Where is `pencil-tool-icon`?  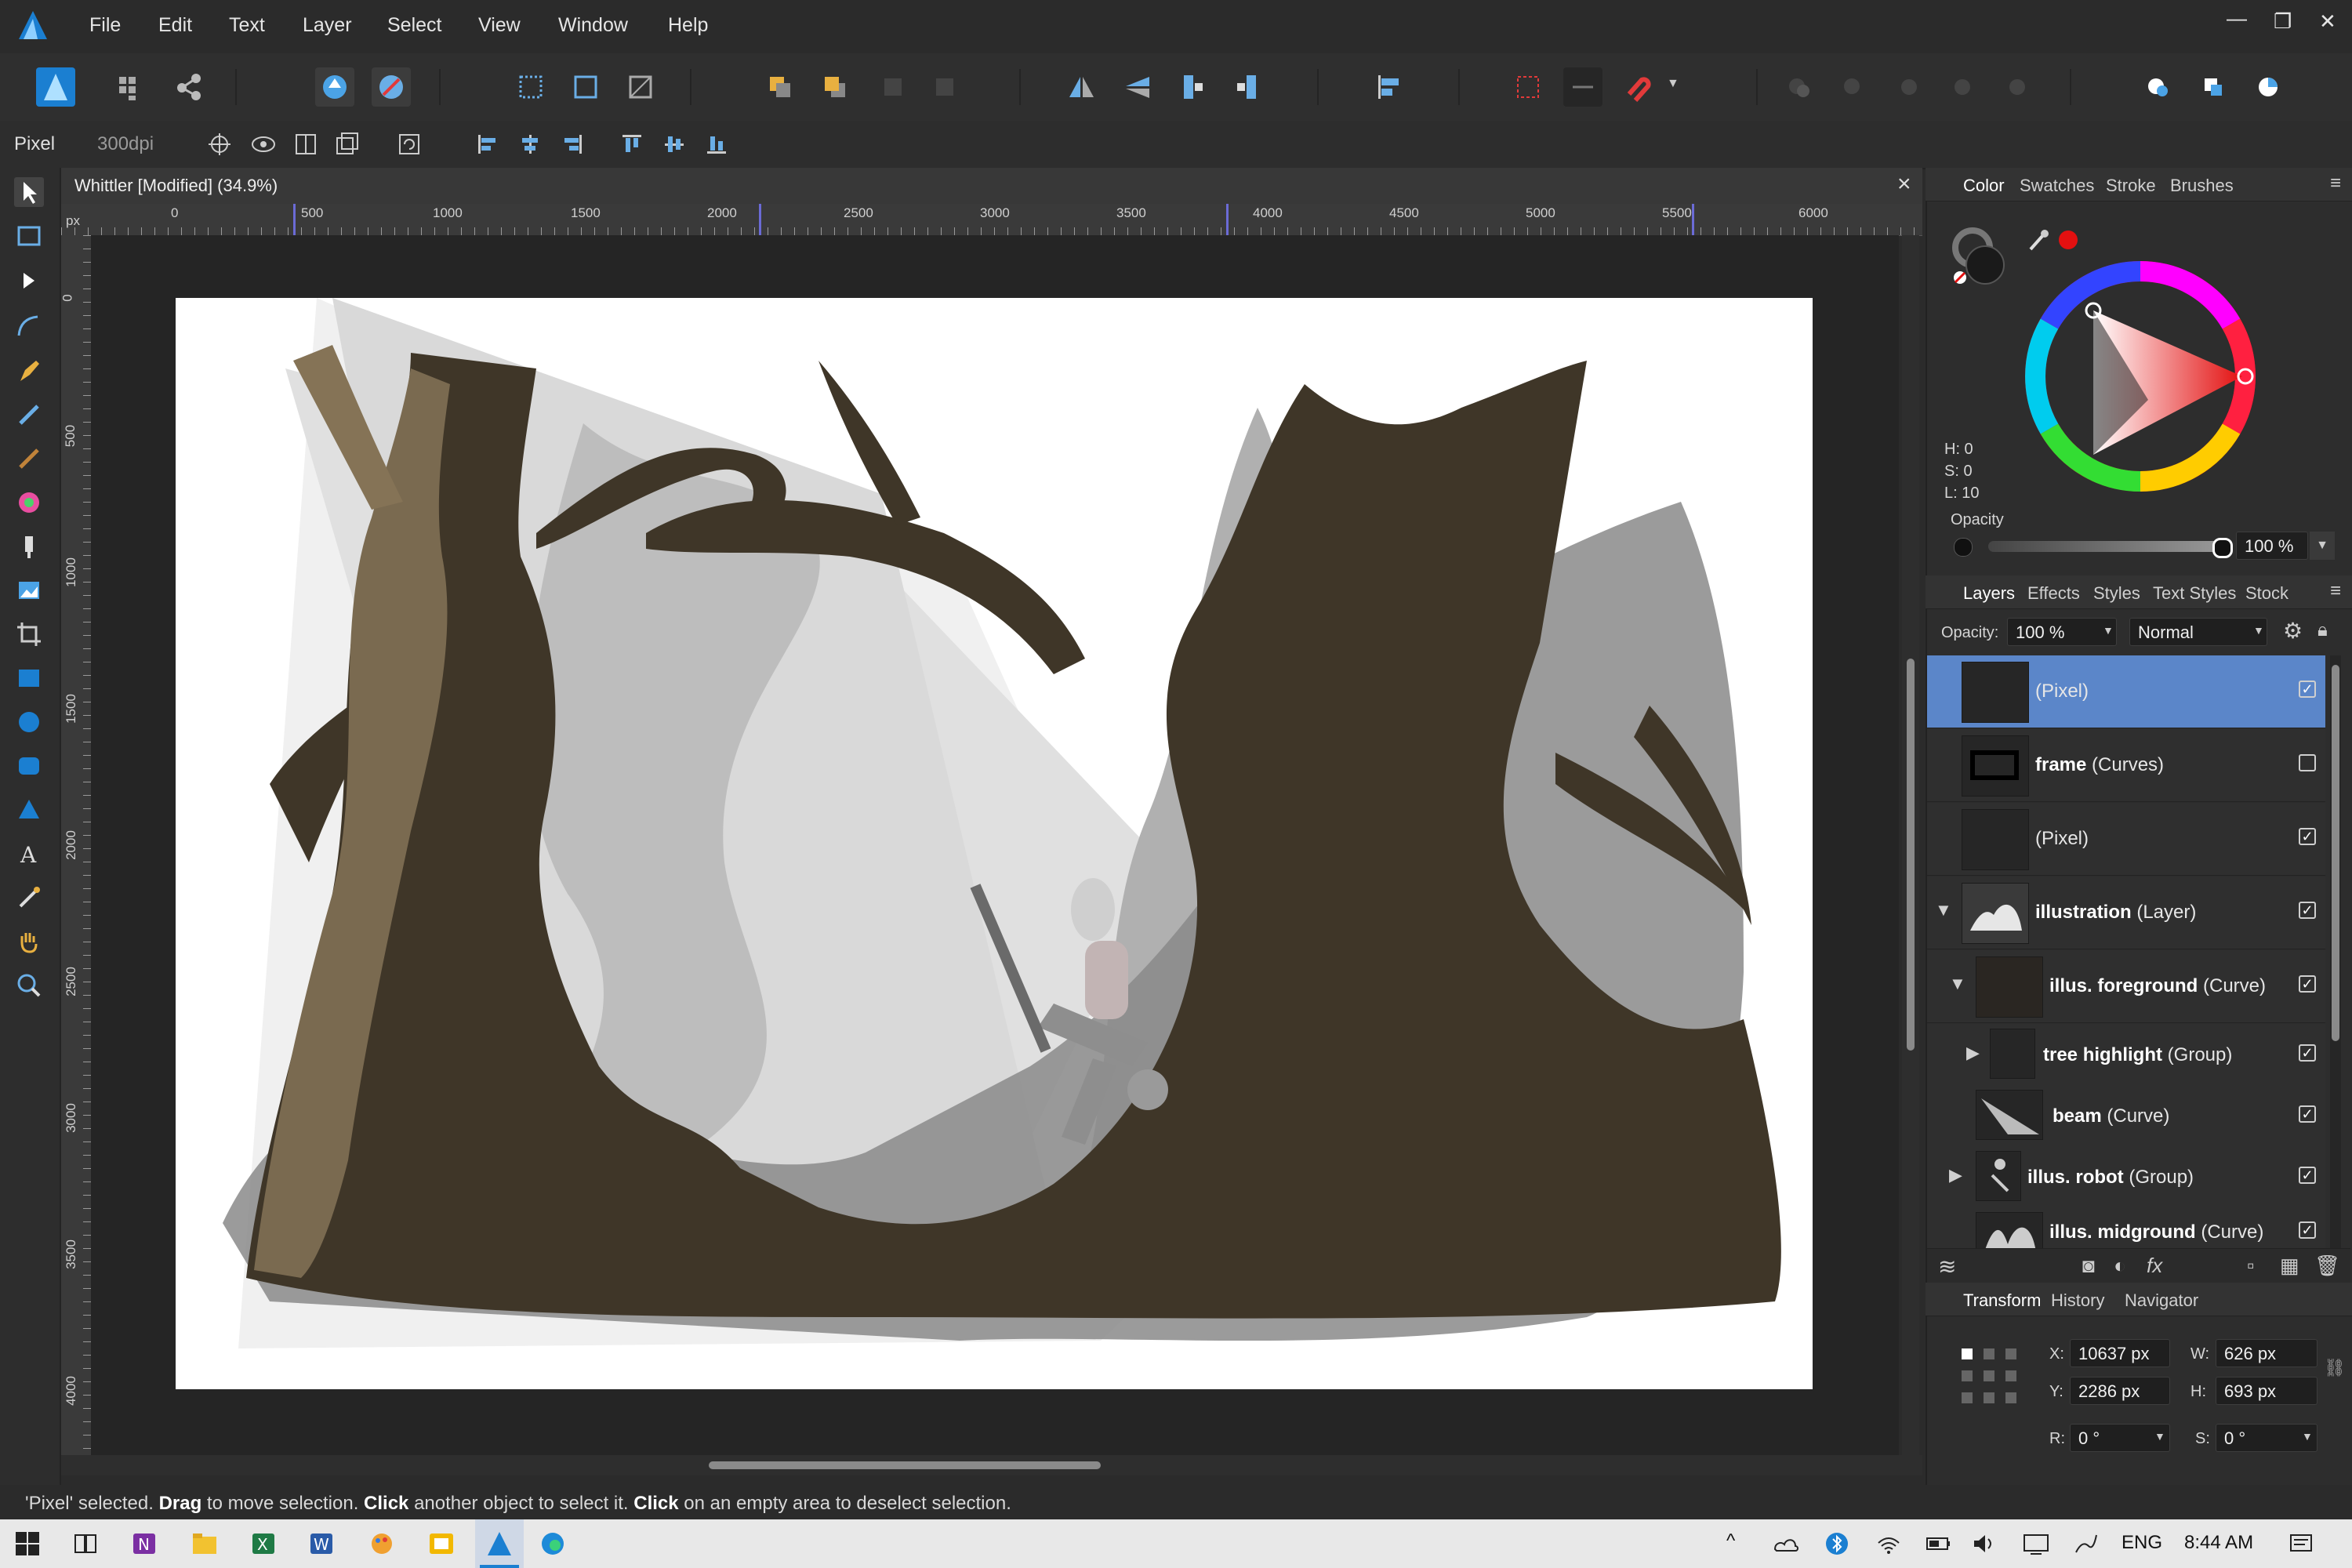 pencil-tool-icon is located at coordinates (29, 415).